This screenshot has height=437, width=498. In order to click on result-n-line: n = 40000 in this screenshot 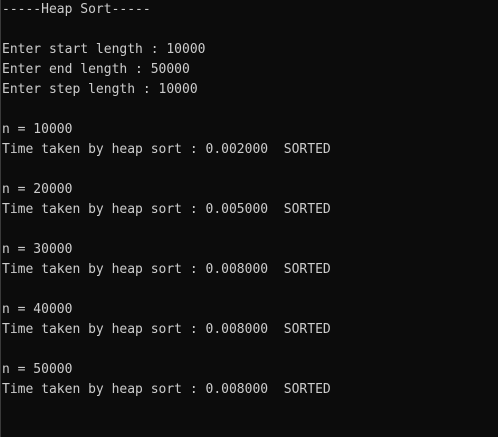, I will do `click(37, 309)`.